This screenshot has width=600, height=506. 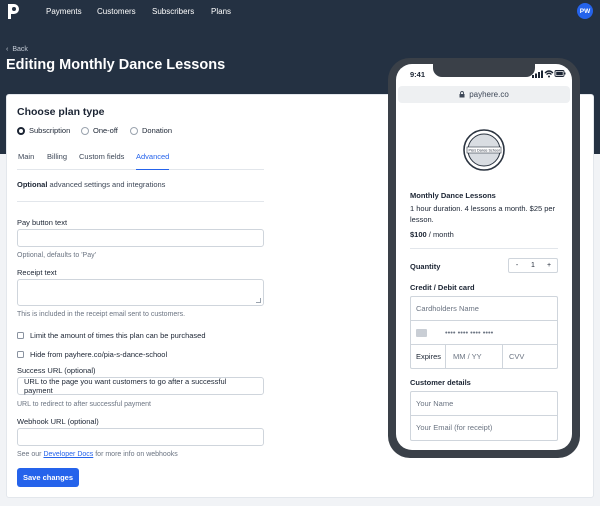 What do you see at coordinates (489, 94) in the screenshot?
I see `browser-url-text: payhere.co` at bounding box center [489, 94].